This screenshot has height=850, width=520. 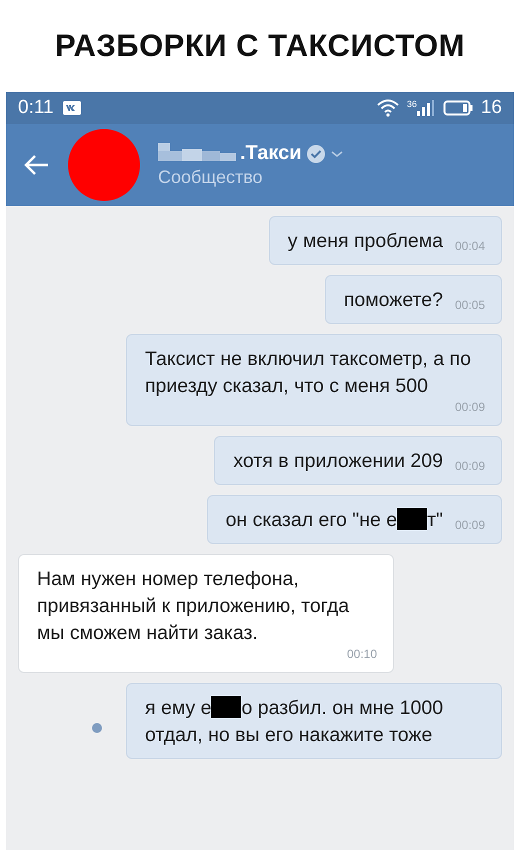 I want to click on back-arrow-icon, so click(x=37, y=165).